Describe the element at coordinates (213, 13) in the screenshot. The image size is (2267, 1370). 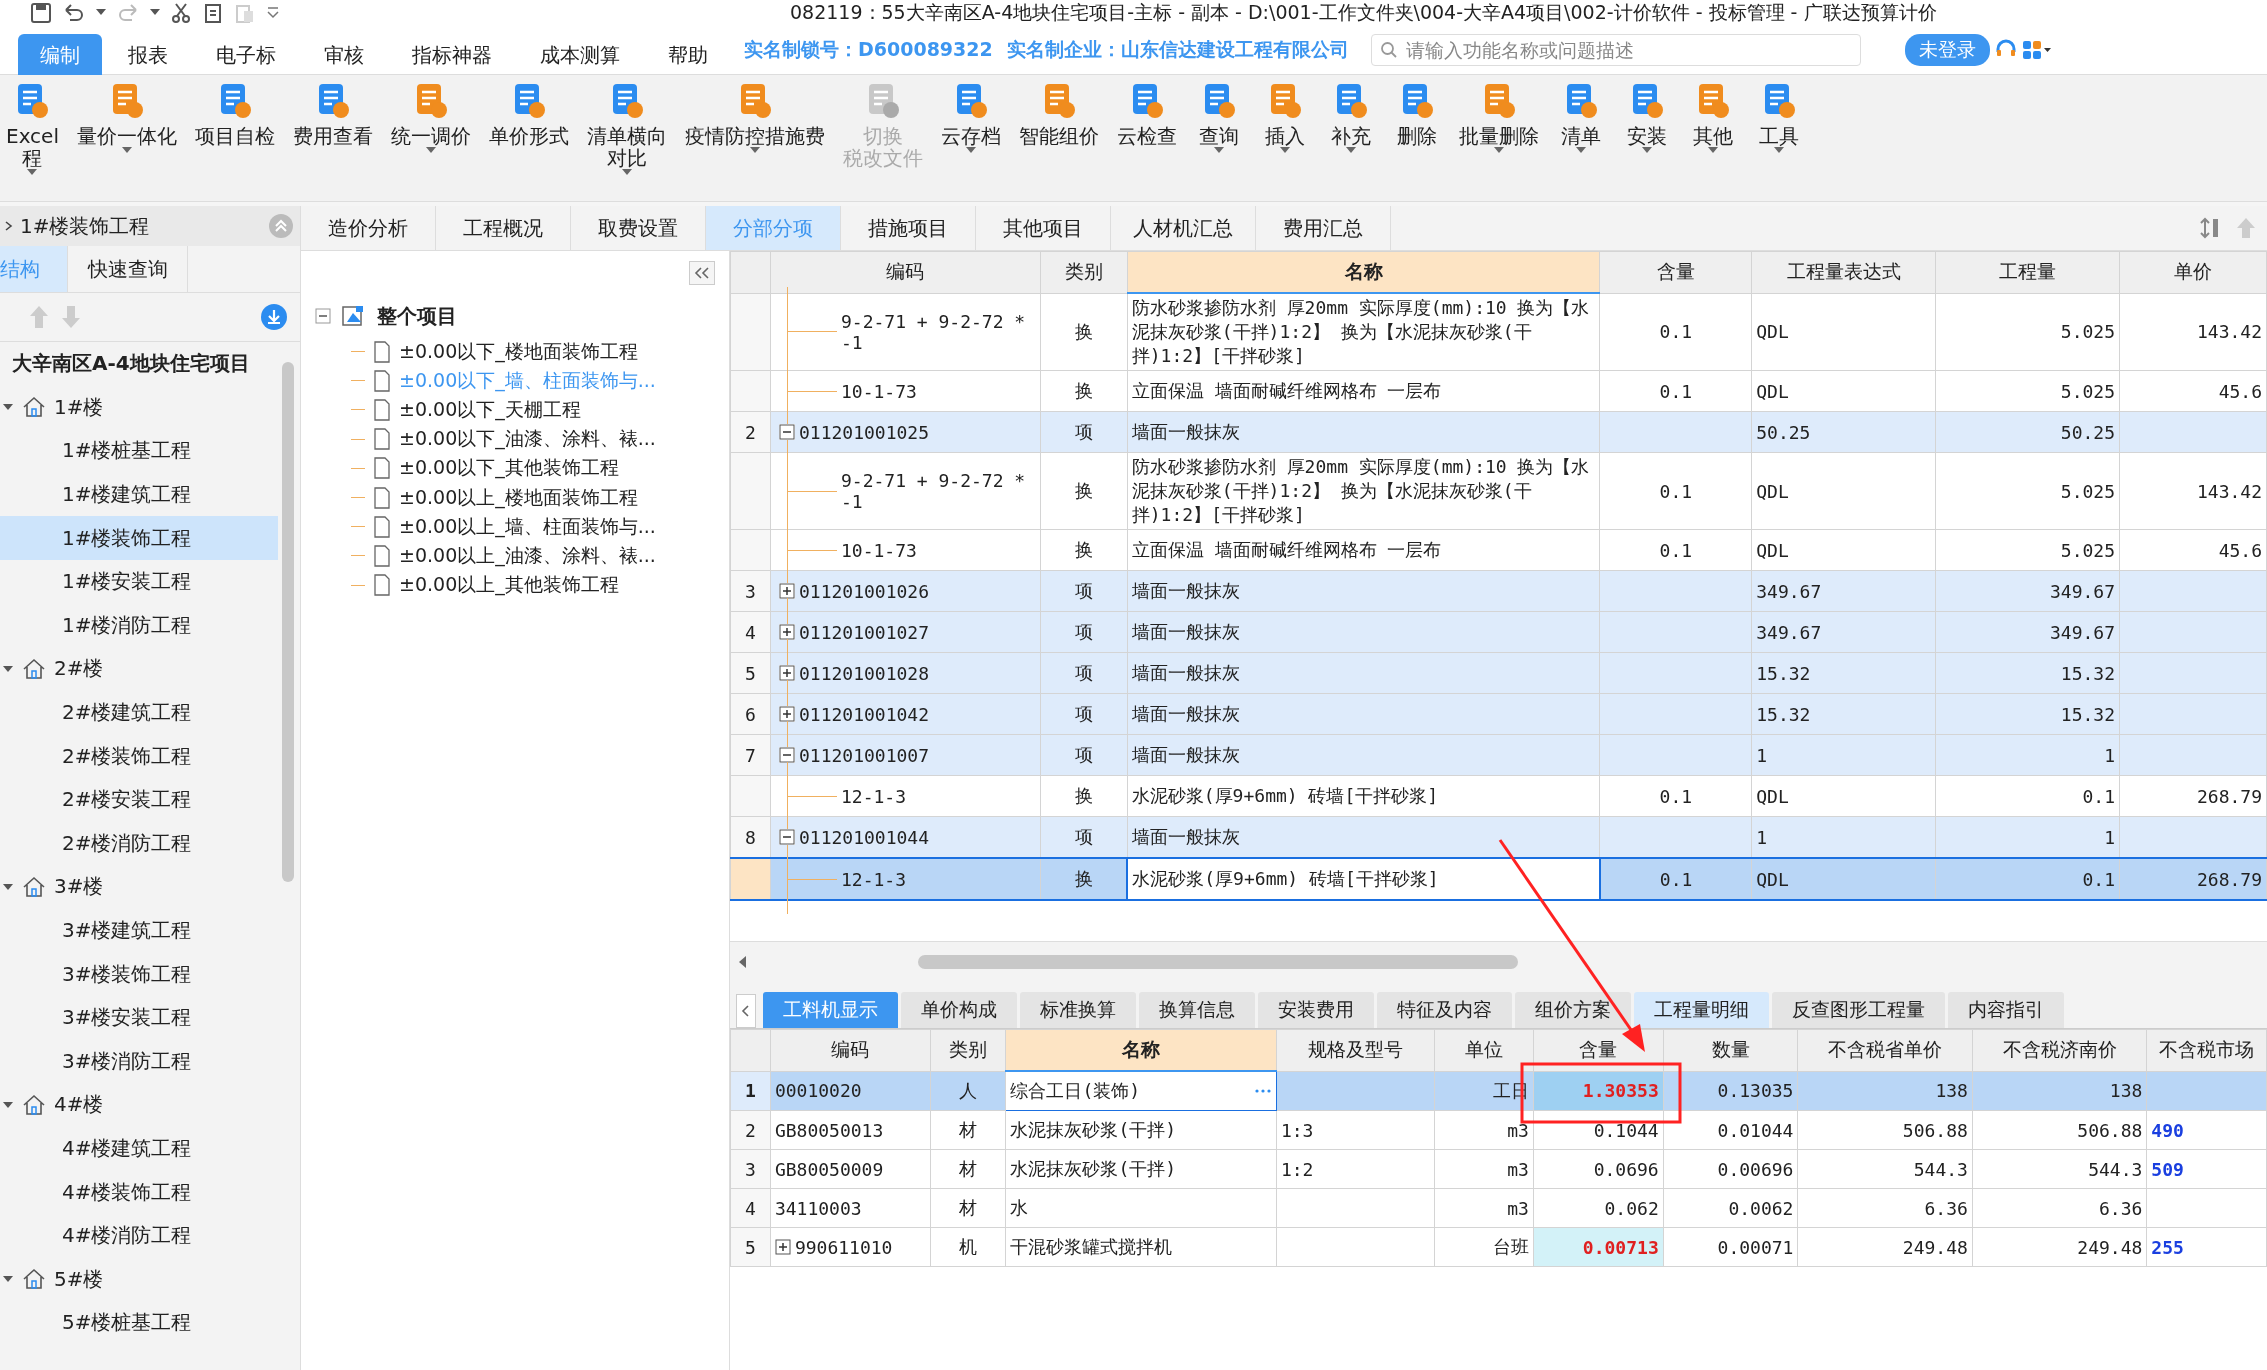
I see `copy-icon` at that location.